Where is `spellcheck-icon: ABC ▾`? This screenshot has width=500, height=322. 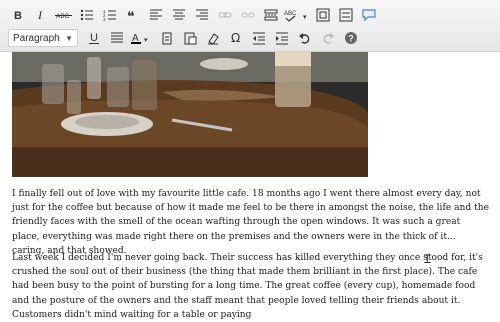
spellcheck-icon: ABC ▾ is located at coordinates (297, 15).